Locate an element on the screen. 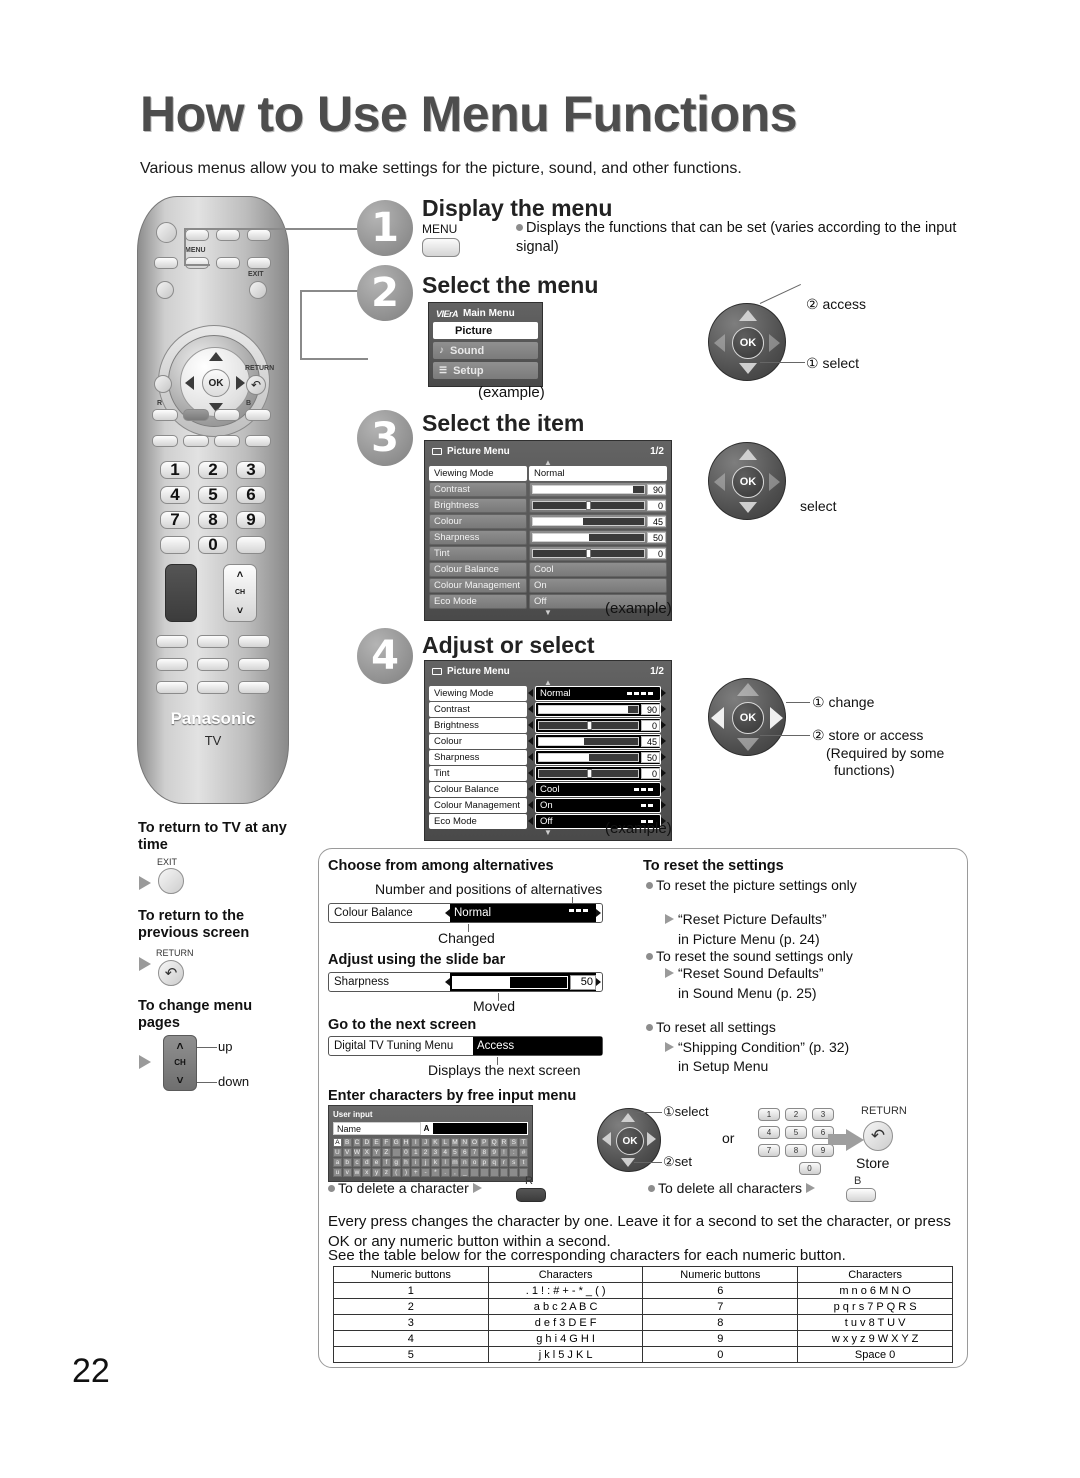 The image size is (1080, 1478). numkey-8: 8 is located at coordinates (796, 1150).